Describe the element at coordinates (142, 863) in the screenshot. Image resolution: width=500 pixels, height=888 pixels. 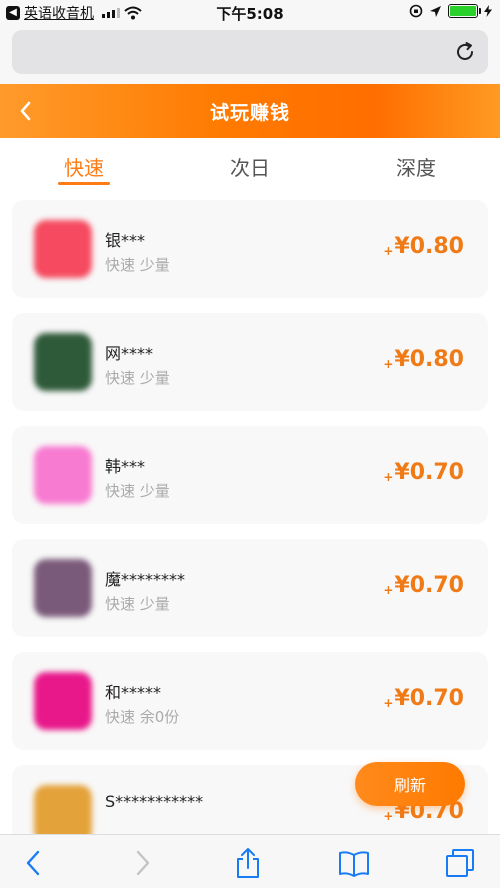
I see `browser-forward-icon` at that location.